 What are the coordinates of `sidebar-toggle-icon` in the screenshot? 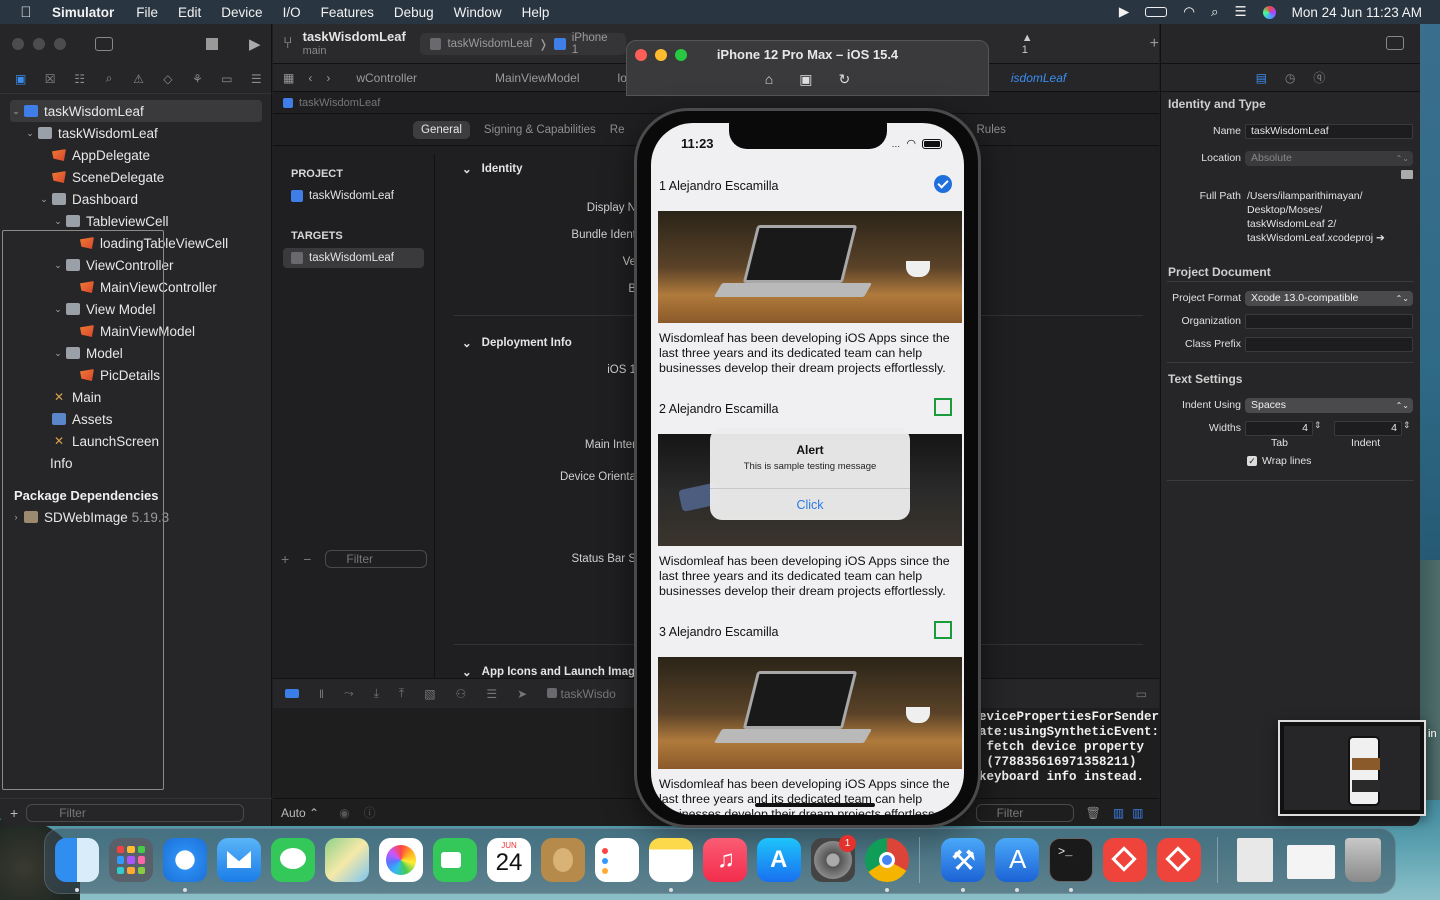 It's located at (104, 44).